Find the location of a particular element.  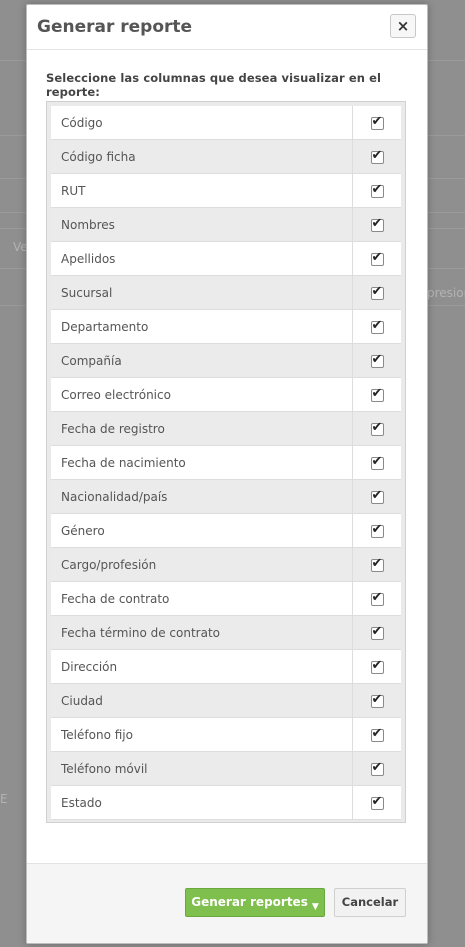

column-option-label: Fecha de contrato is located at coordinates (202, 598).